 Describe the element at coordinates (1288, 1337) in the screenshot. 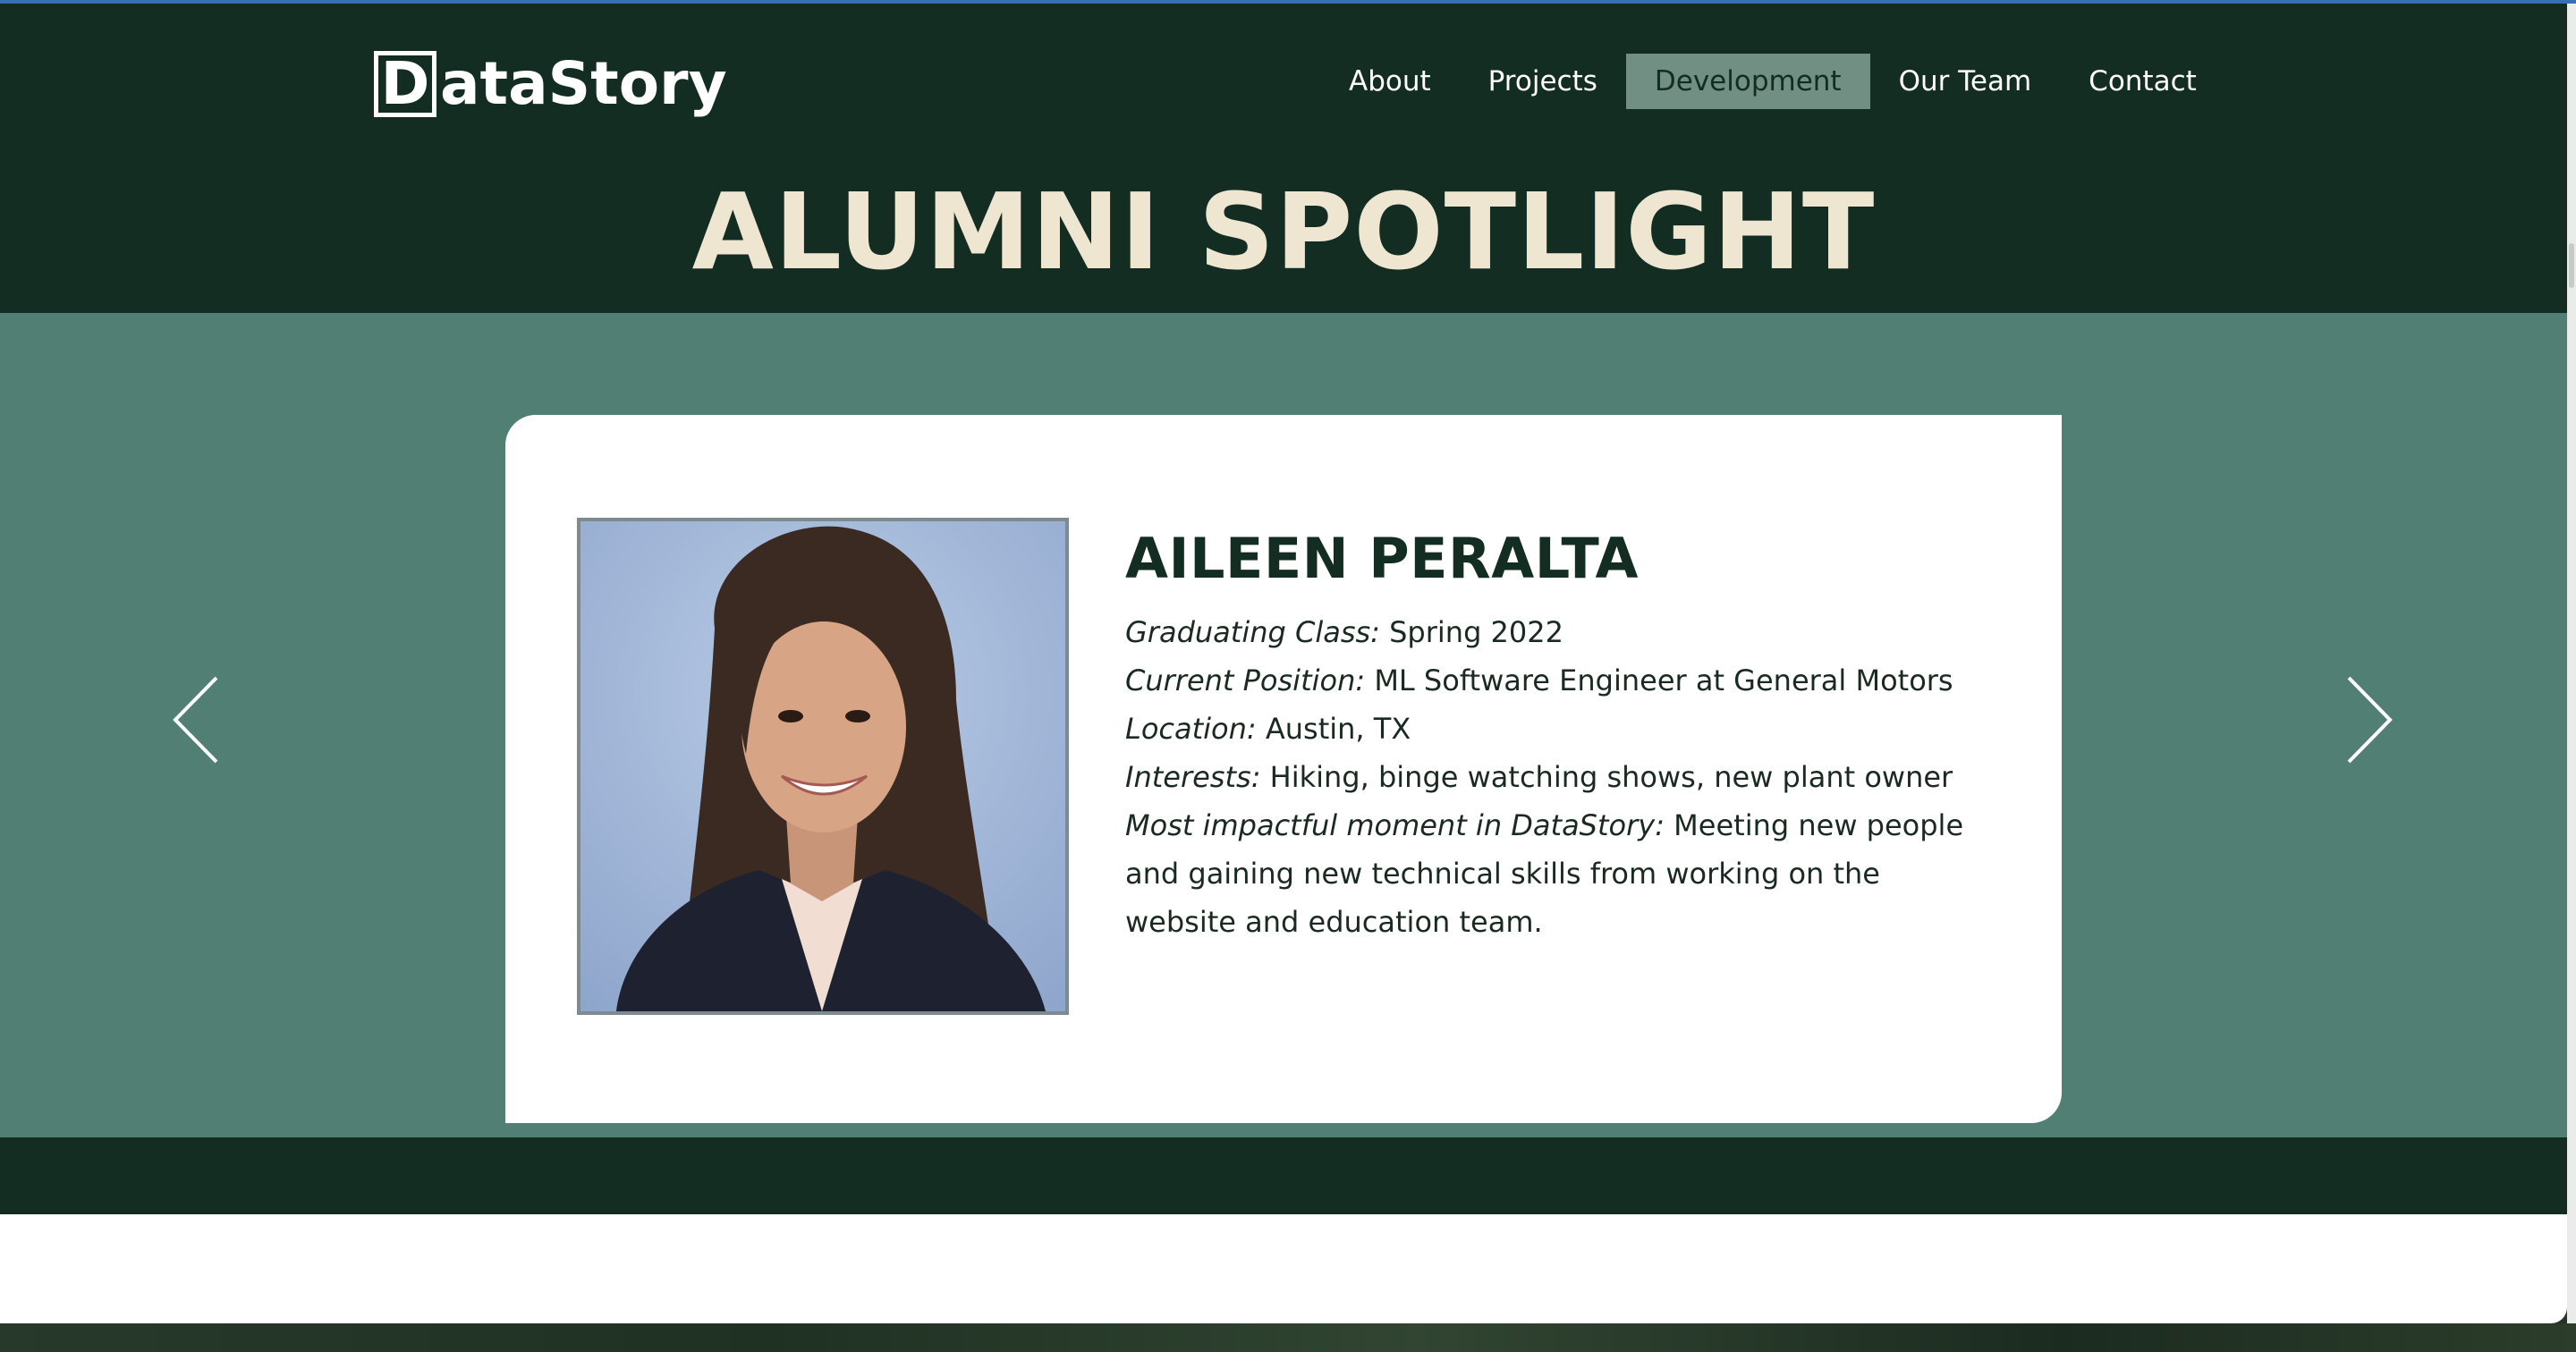

I see `background-photo-strip` at that location.